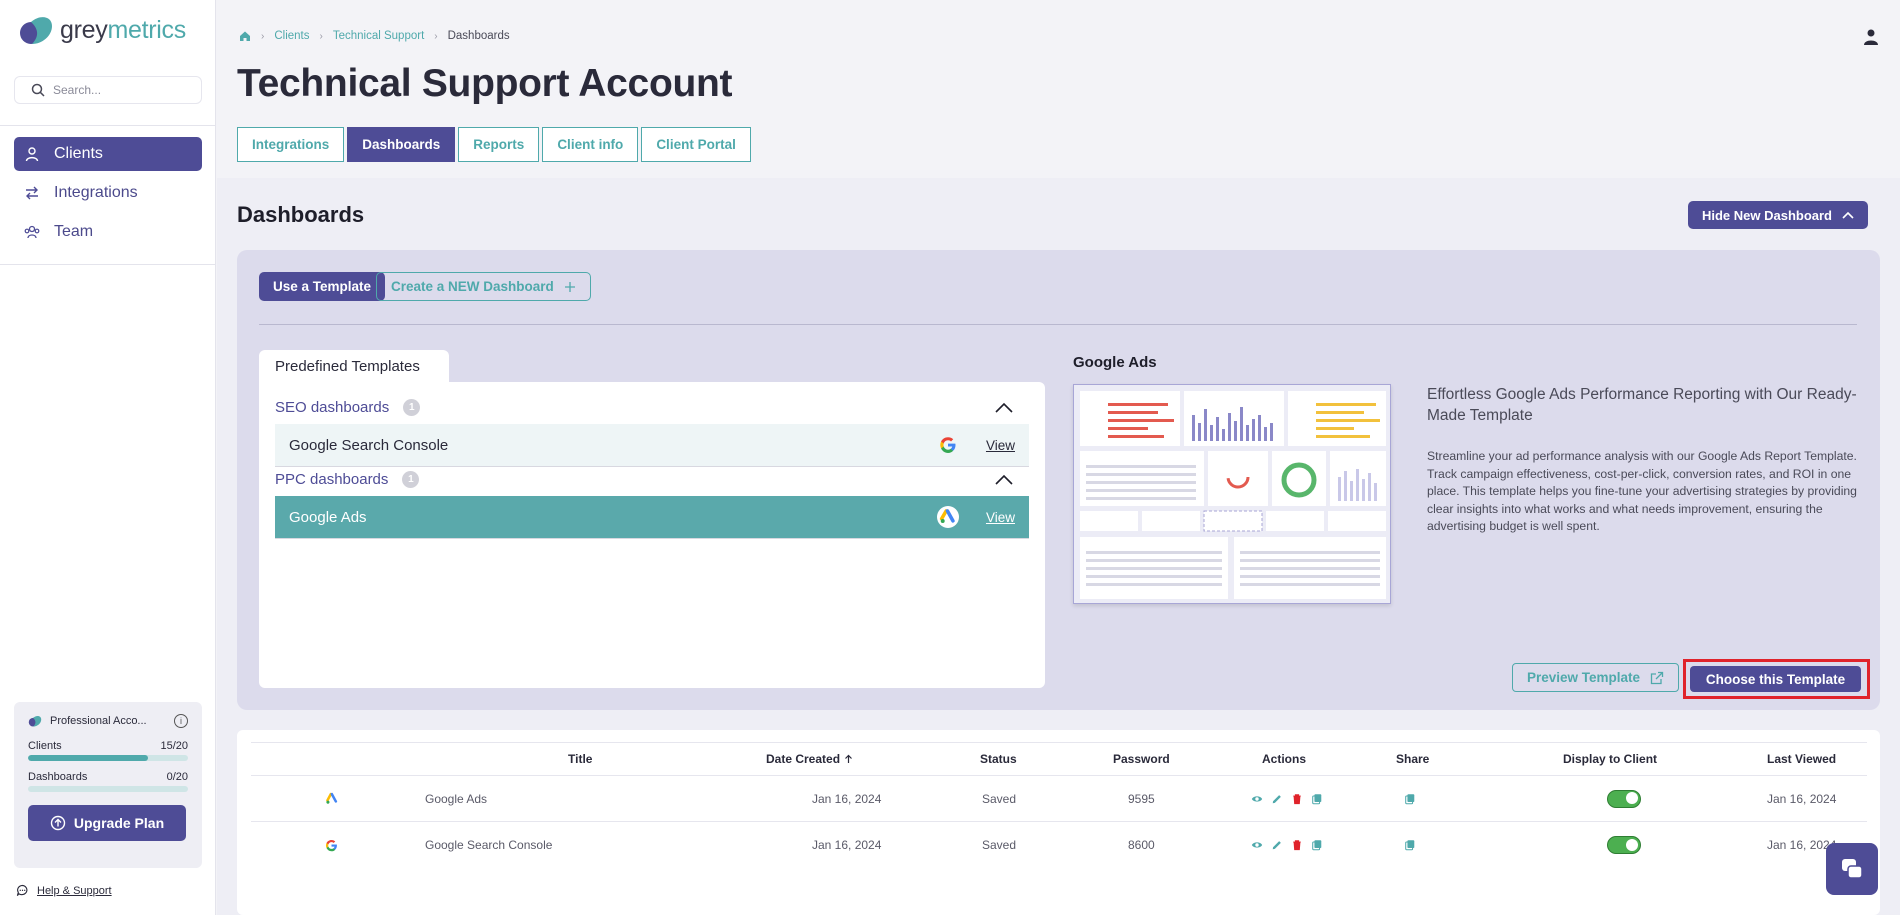 This screenshot has width=1900, height=915. I want to click on column-header-status: Status, so click(998, 759).